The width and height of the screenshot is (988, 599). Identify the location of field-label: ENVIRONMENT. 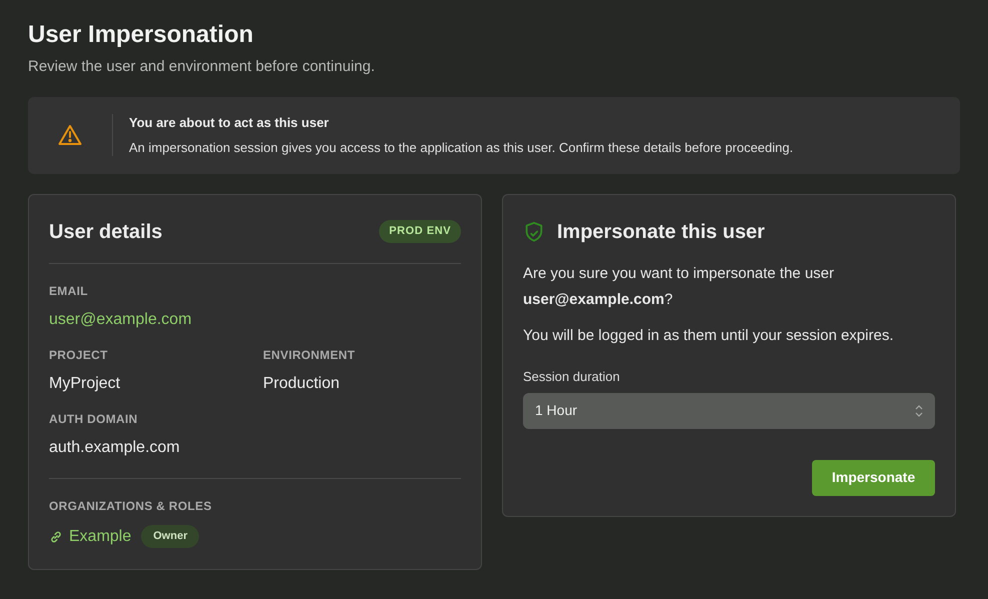
(309, 355).